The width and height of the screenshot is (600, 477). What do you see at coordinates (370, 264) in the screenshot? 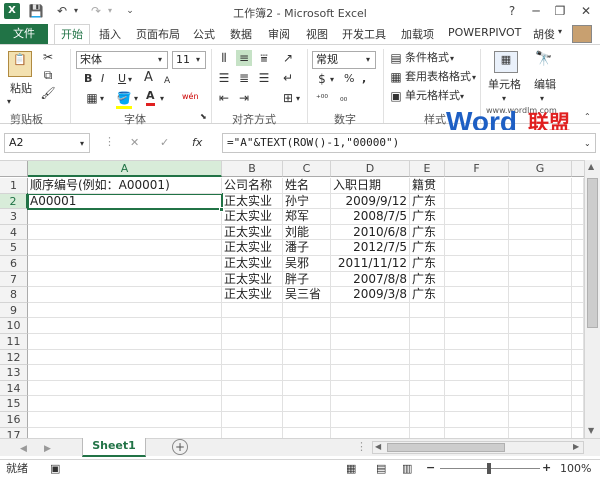
I see `cell: 2011/11/12` at bounding box center [370, 264].